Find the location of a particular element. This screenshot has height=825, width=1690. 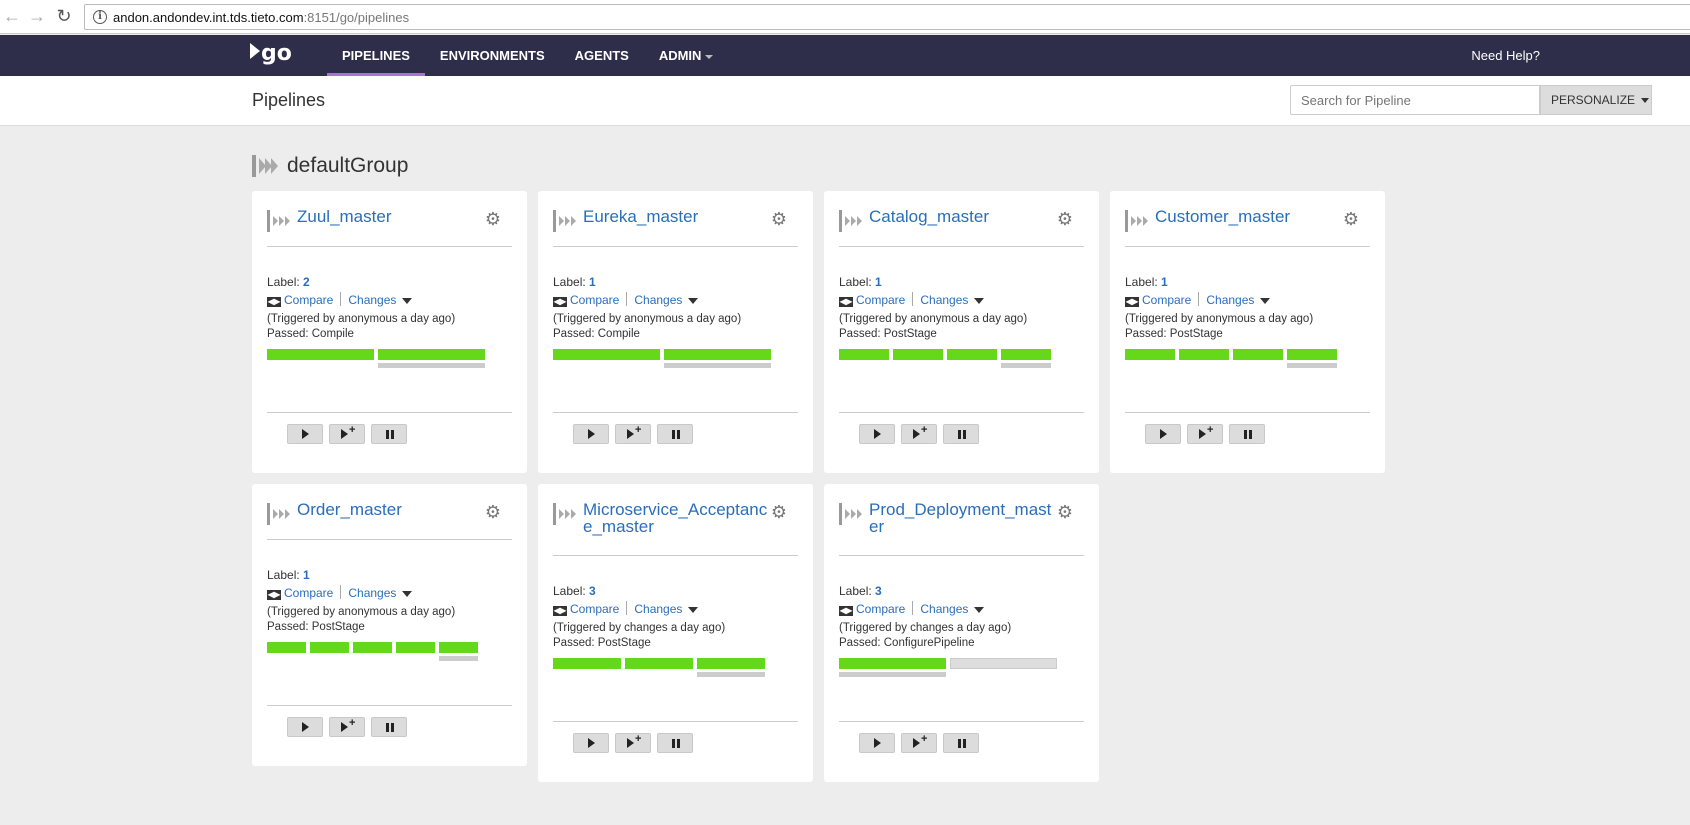

label-value-link: 2 is located at coordinates (306, 282).